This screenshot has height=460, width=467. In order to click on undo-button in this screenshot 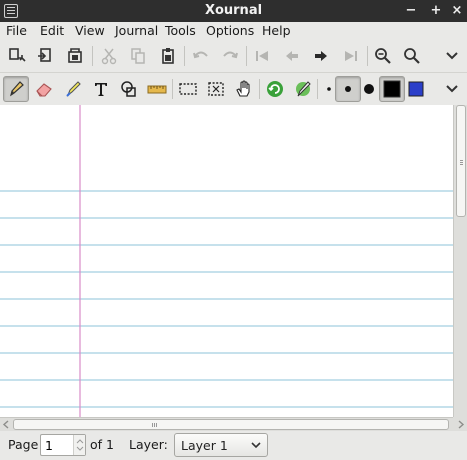, I will do `click(201, 56)`.